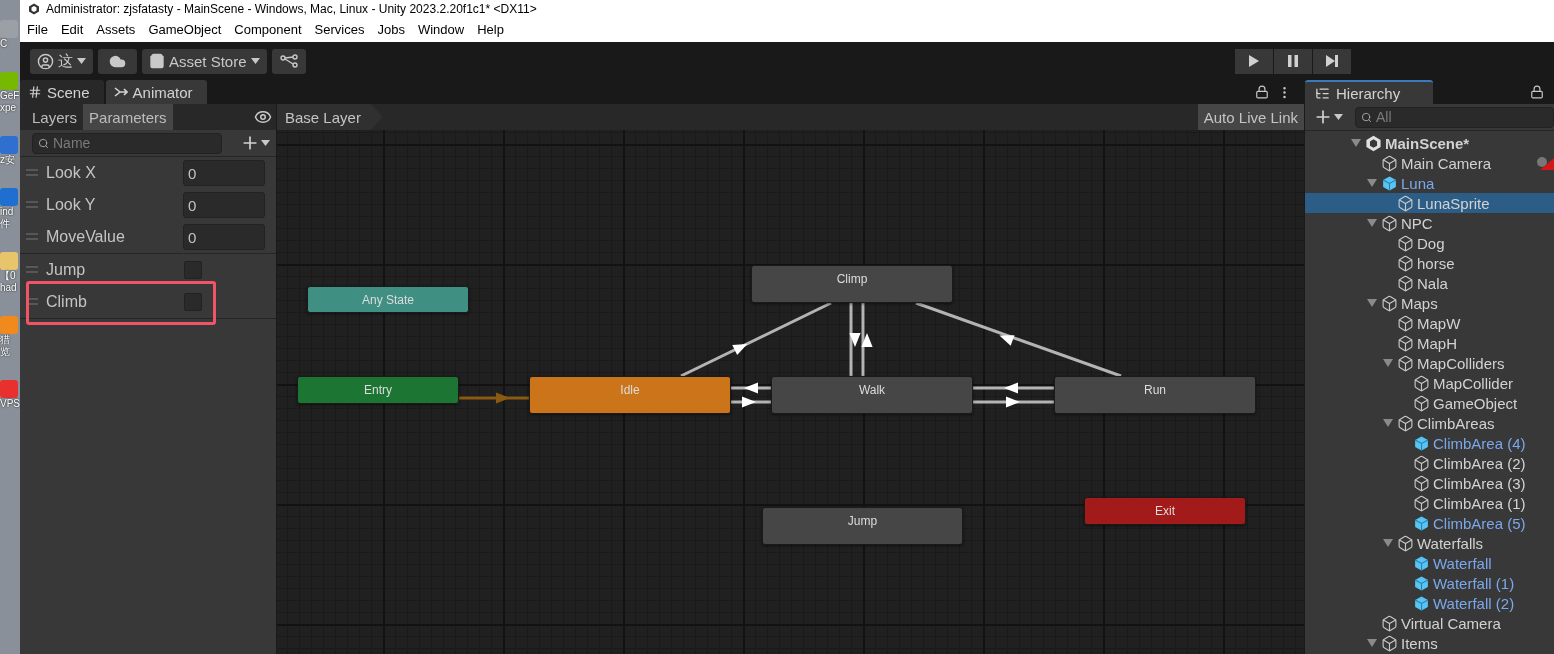 The image size is (1554, 654). Describe the element at coordinates (1254, 61) in the screenshot. I see `play-button` at that location.